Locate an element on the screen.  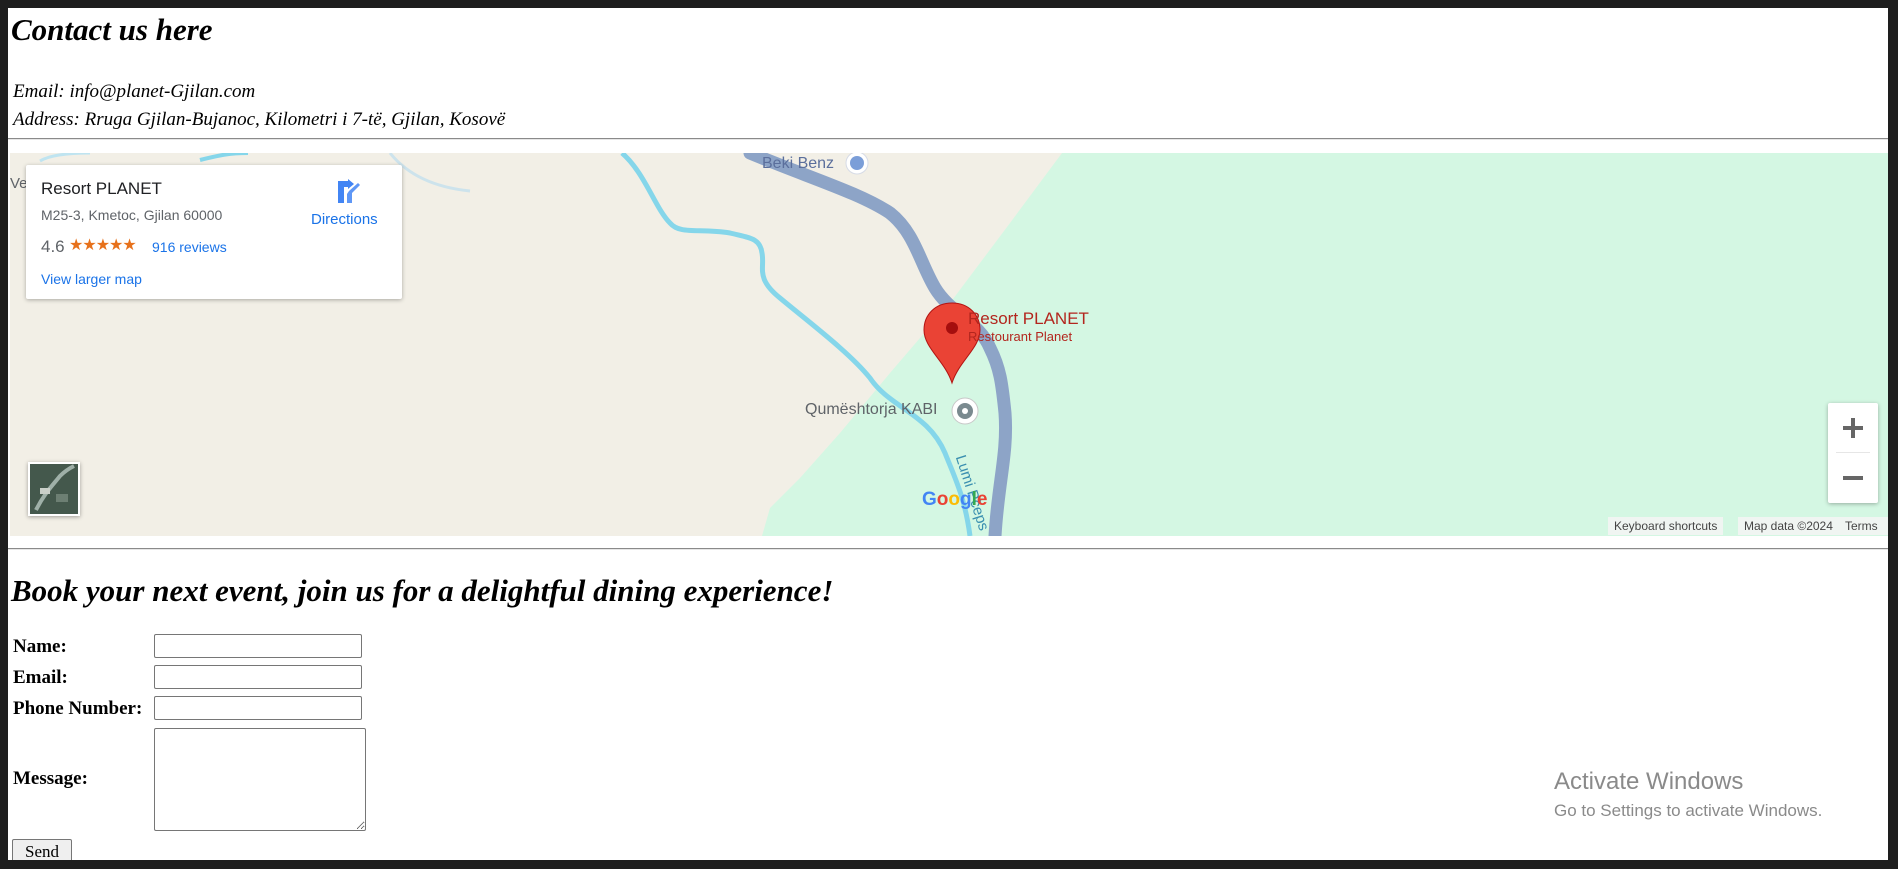
minus-icon is located at coordinates (1853, 478).